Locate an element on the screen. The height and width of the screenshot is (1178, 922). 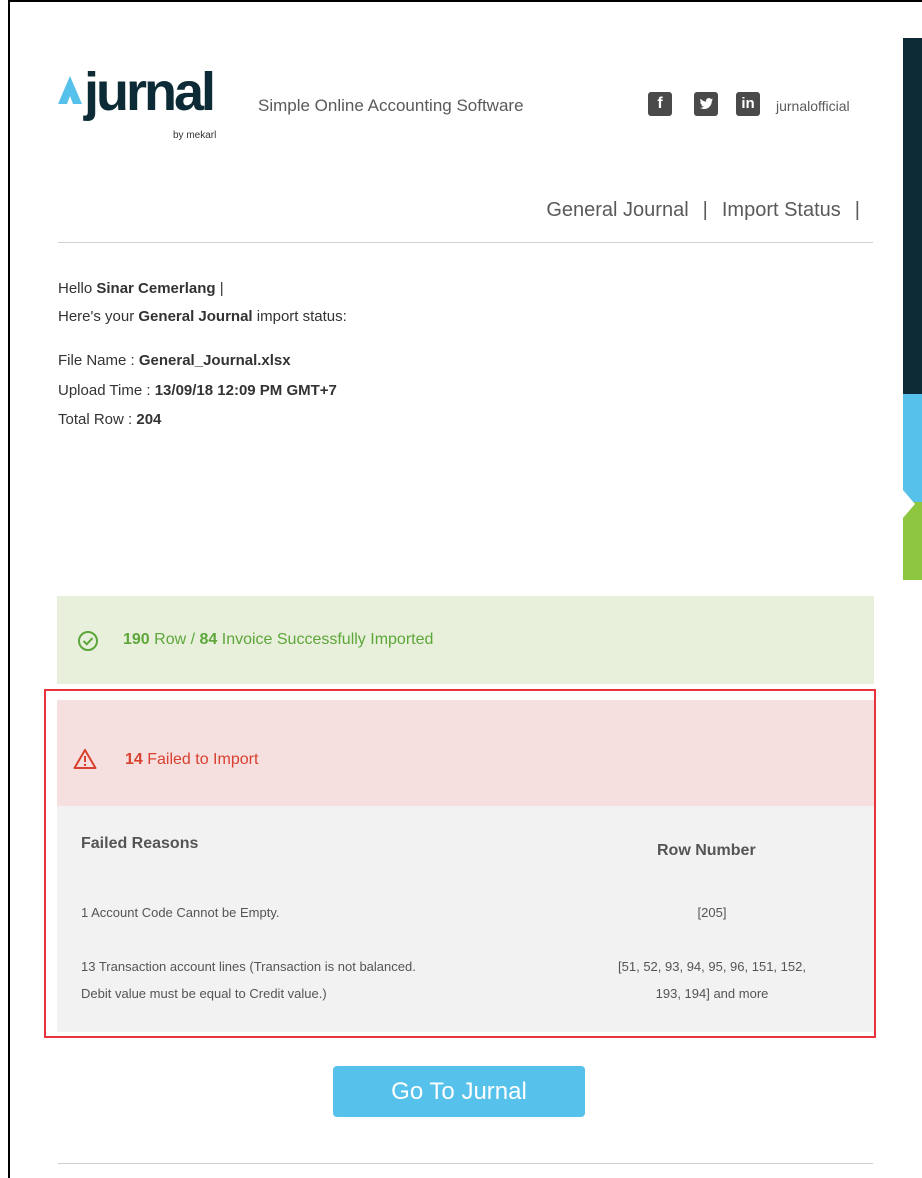
logo-arrow-icon is located at coordinates (70, 90).